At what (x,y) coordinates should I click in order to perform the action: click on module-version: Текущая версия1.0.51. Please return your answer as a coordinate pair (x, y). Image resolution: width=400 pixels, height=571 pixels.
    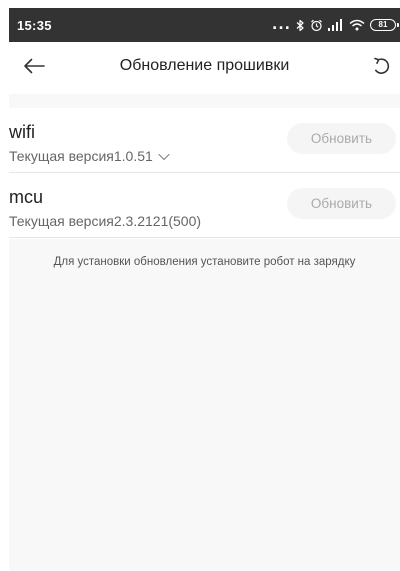
    Looking at the image, I should click on (89, 156).